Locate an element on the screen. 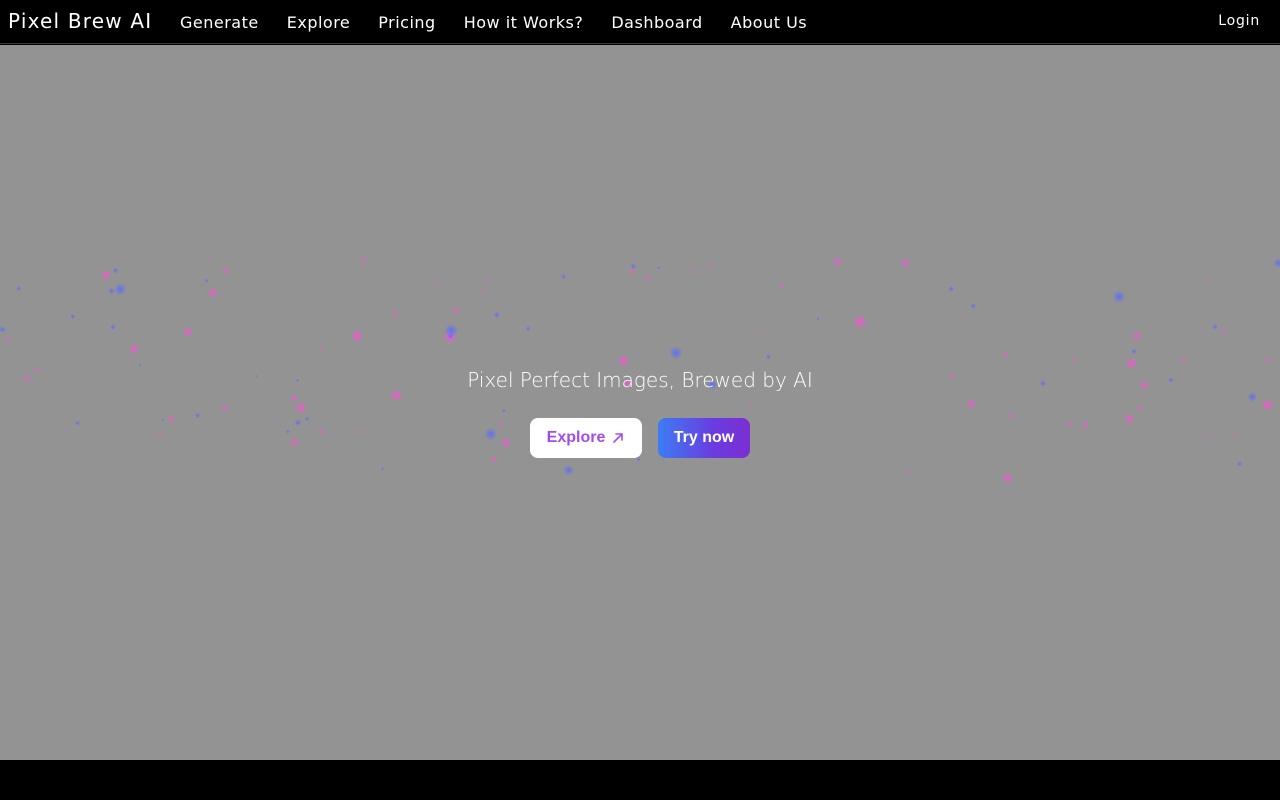 The image size is (1280, 800). login-link: Login is located at coordinates (1239, 21).